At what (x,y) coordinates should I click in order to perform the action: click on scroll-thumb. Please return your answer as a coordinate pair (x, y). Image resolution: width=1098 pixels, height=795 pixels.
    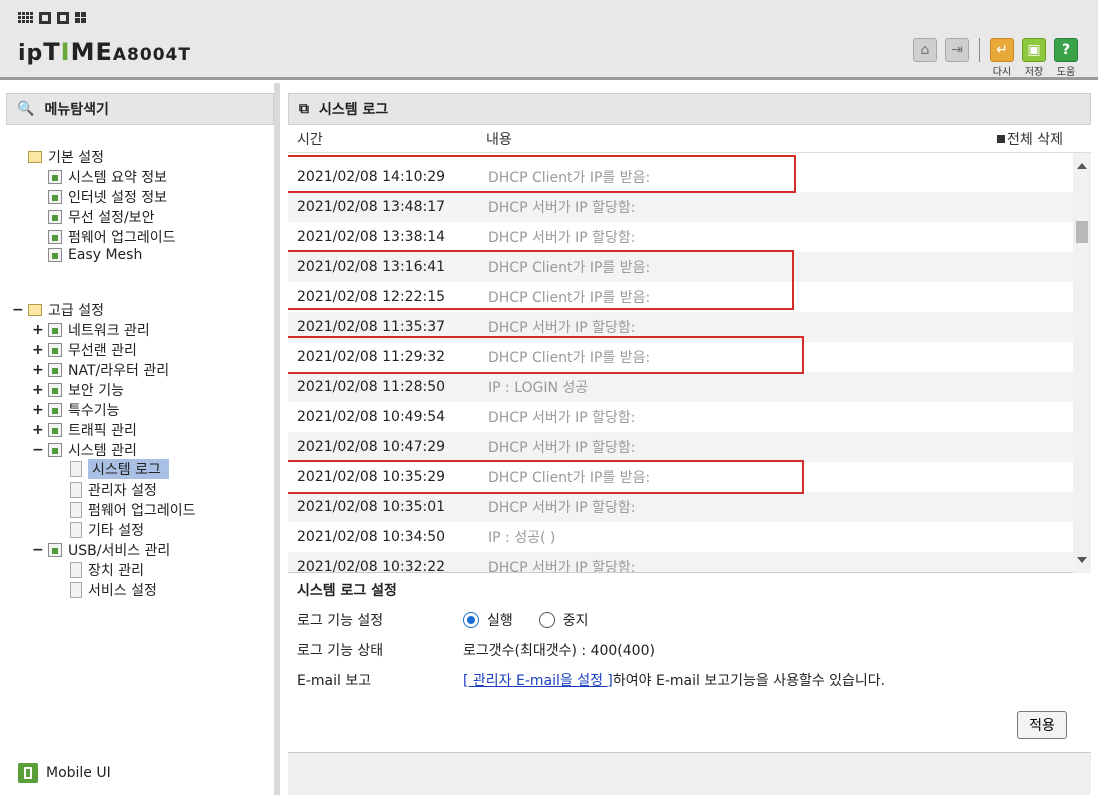
    Looking at the image, I should click on (1082, 232).